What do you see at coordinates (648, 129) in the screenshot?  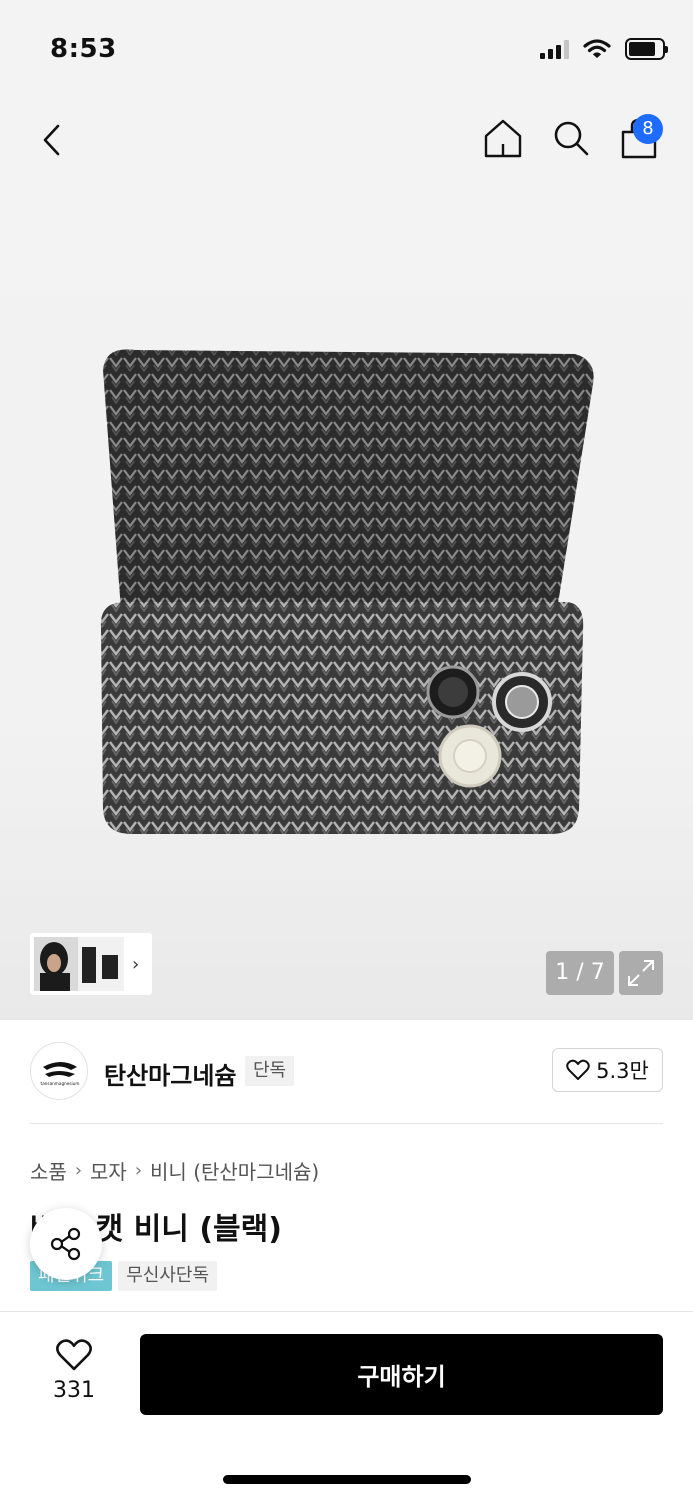 I see `cart-count-badge: 8` at bounding box center [648, 129].